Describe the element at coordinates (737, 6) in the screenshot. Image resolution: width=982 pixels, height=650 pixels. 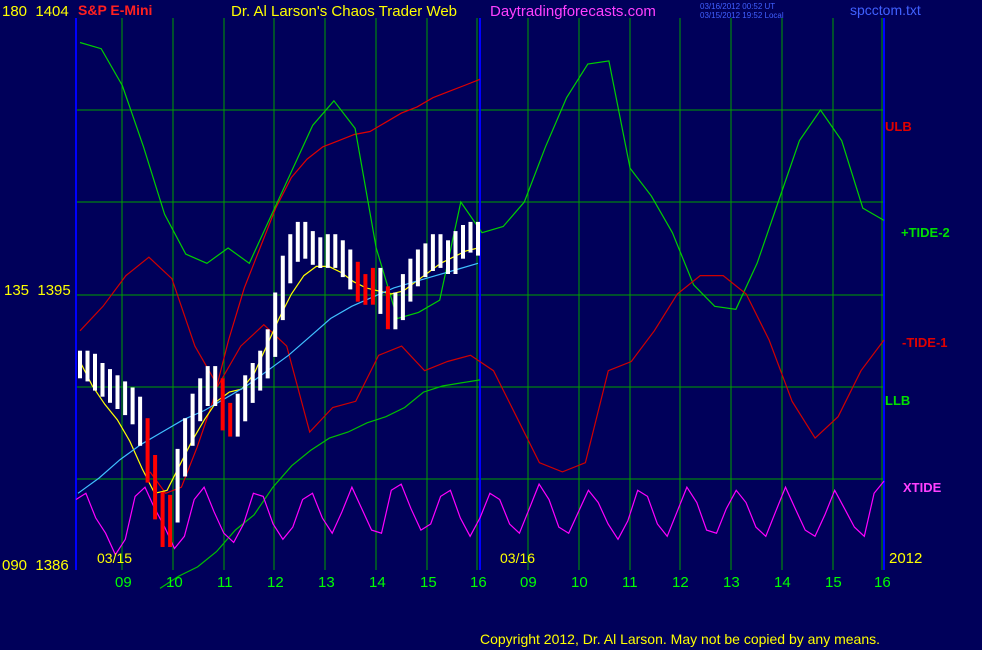
I see `timestamp-ut: 03/16/2012 00:52 UT` at that location.